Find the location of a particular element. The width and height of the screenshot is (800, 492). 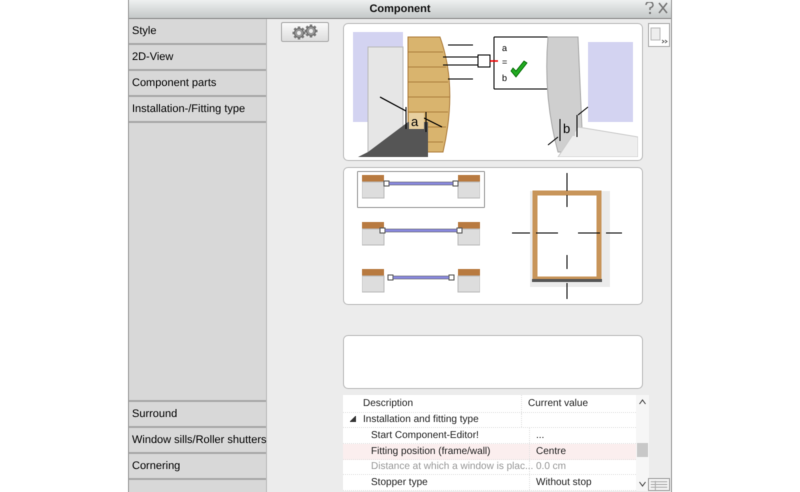

sidebar-item: Window sills/Roller shutters is located at coordinates (197, 441).